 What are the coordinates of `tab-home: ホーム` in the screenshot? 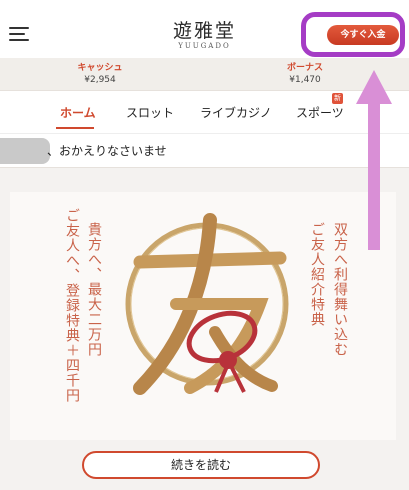 It's located at (78, 112).